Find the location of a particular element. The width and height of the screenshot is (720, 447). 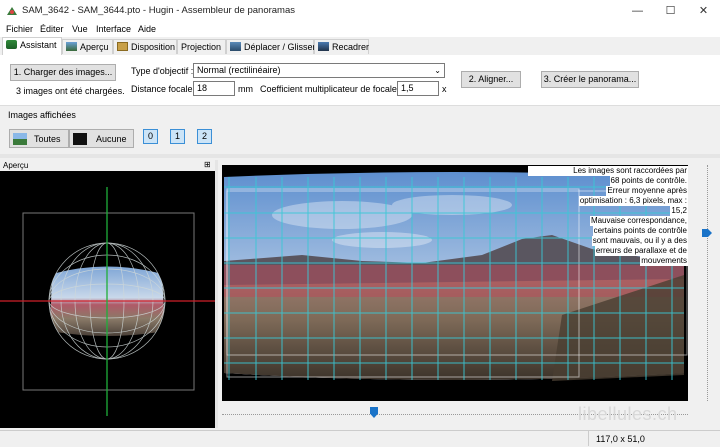

info-line: optimisation : 6,3 pixels, max : is located at coordinates (633, 201).